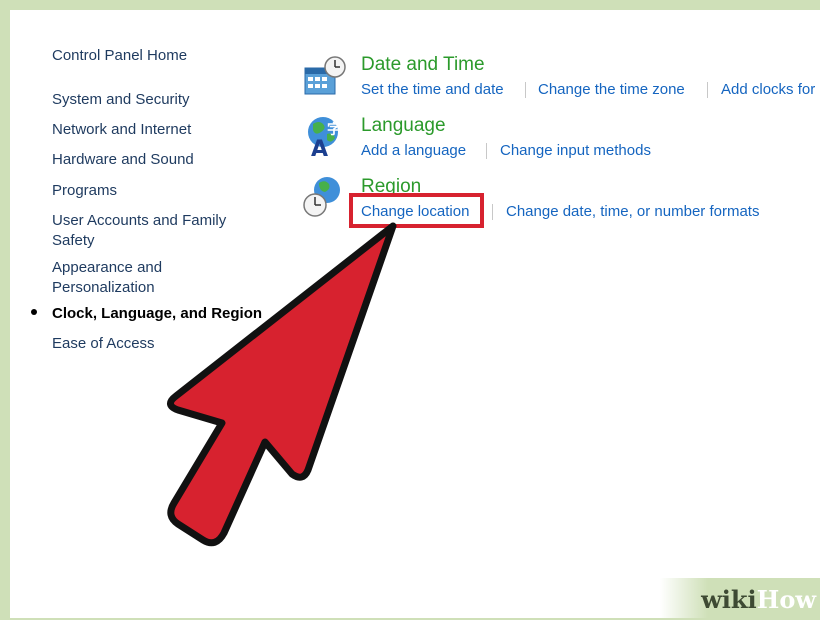 The height and width of the screenshot is (620, 820). Describe the element at coordinates (34, 312) in the screenshot. I see `active-bullet` at that location.